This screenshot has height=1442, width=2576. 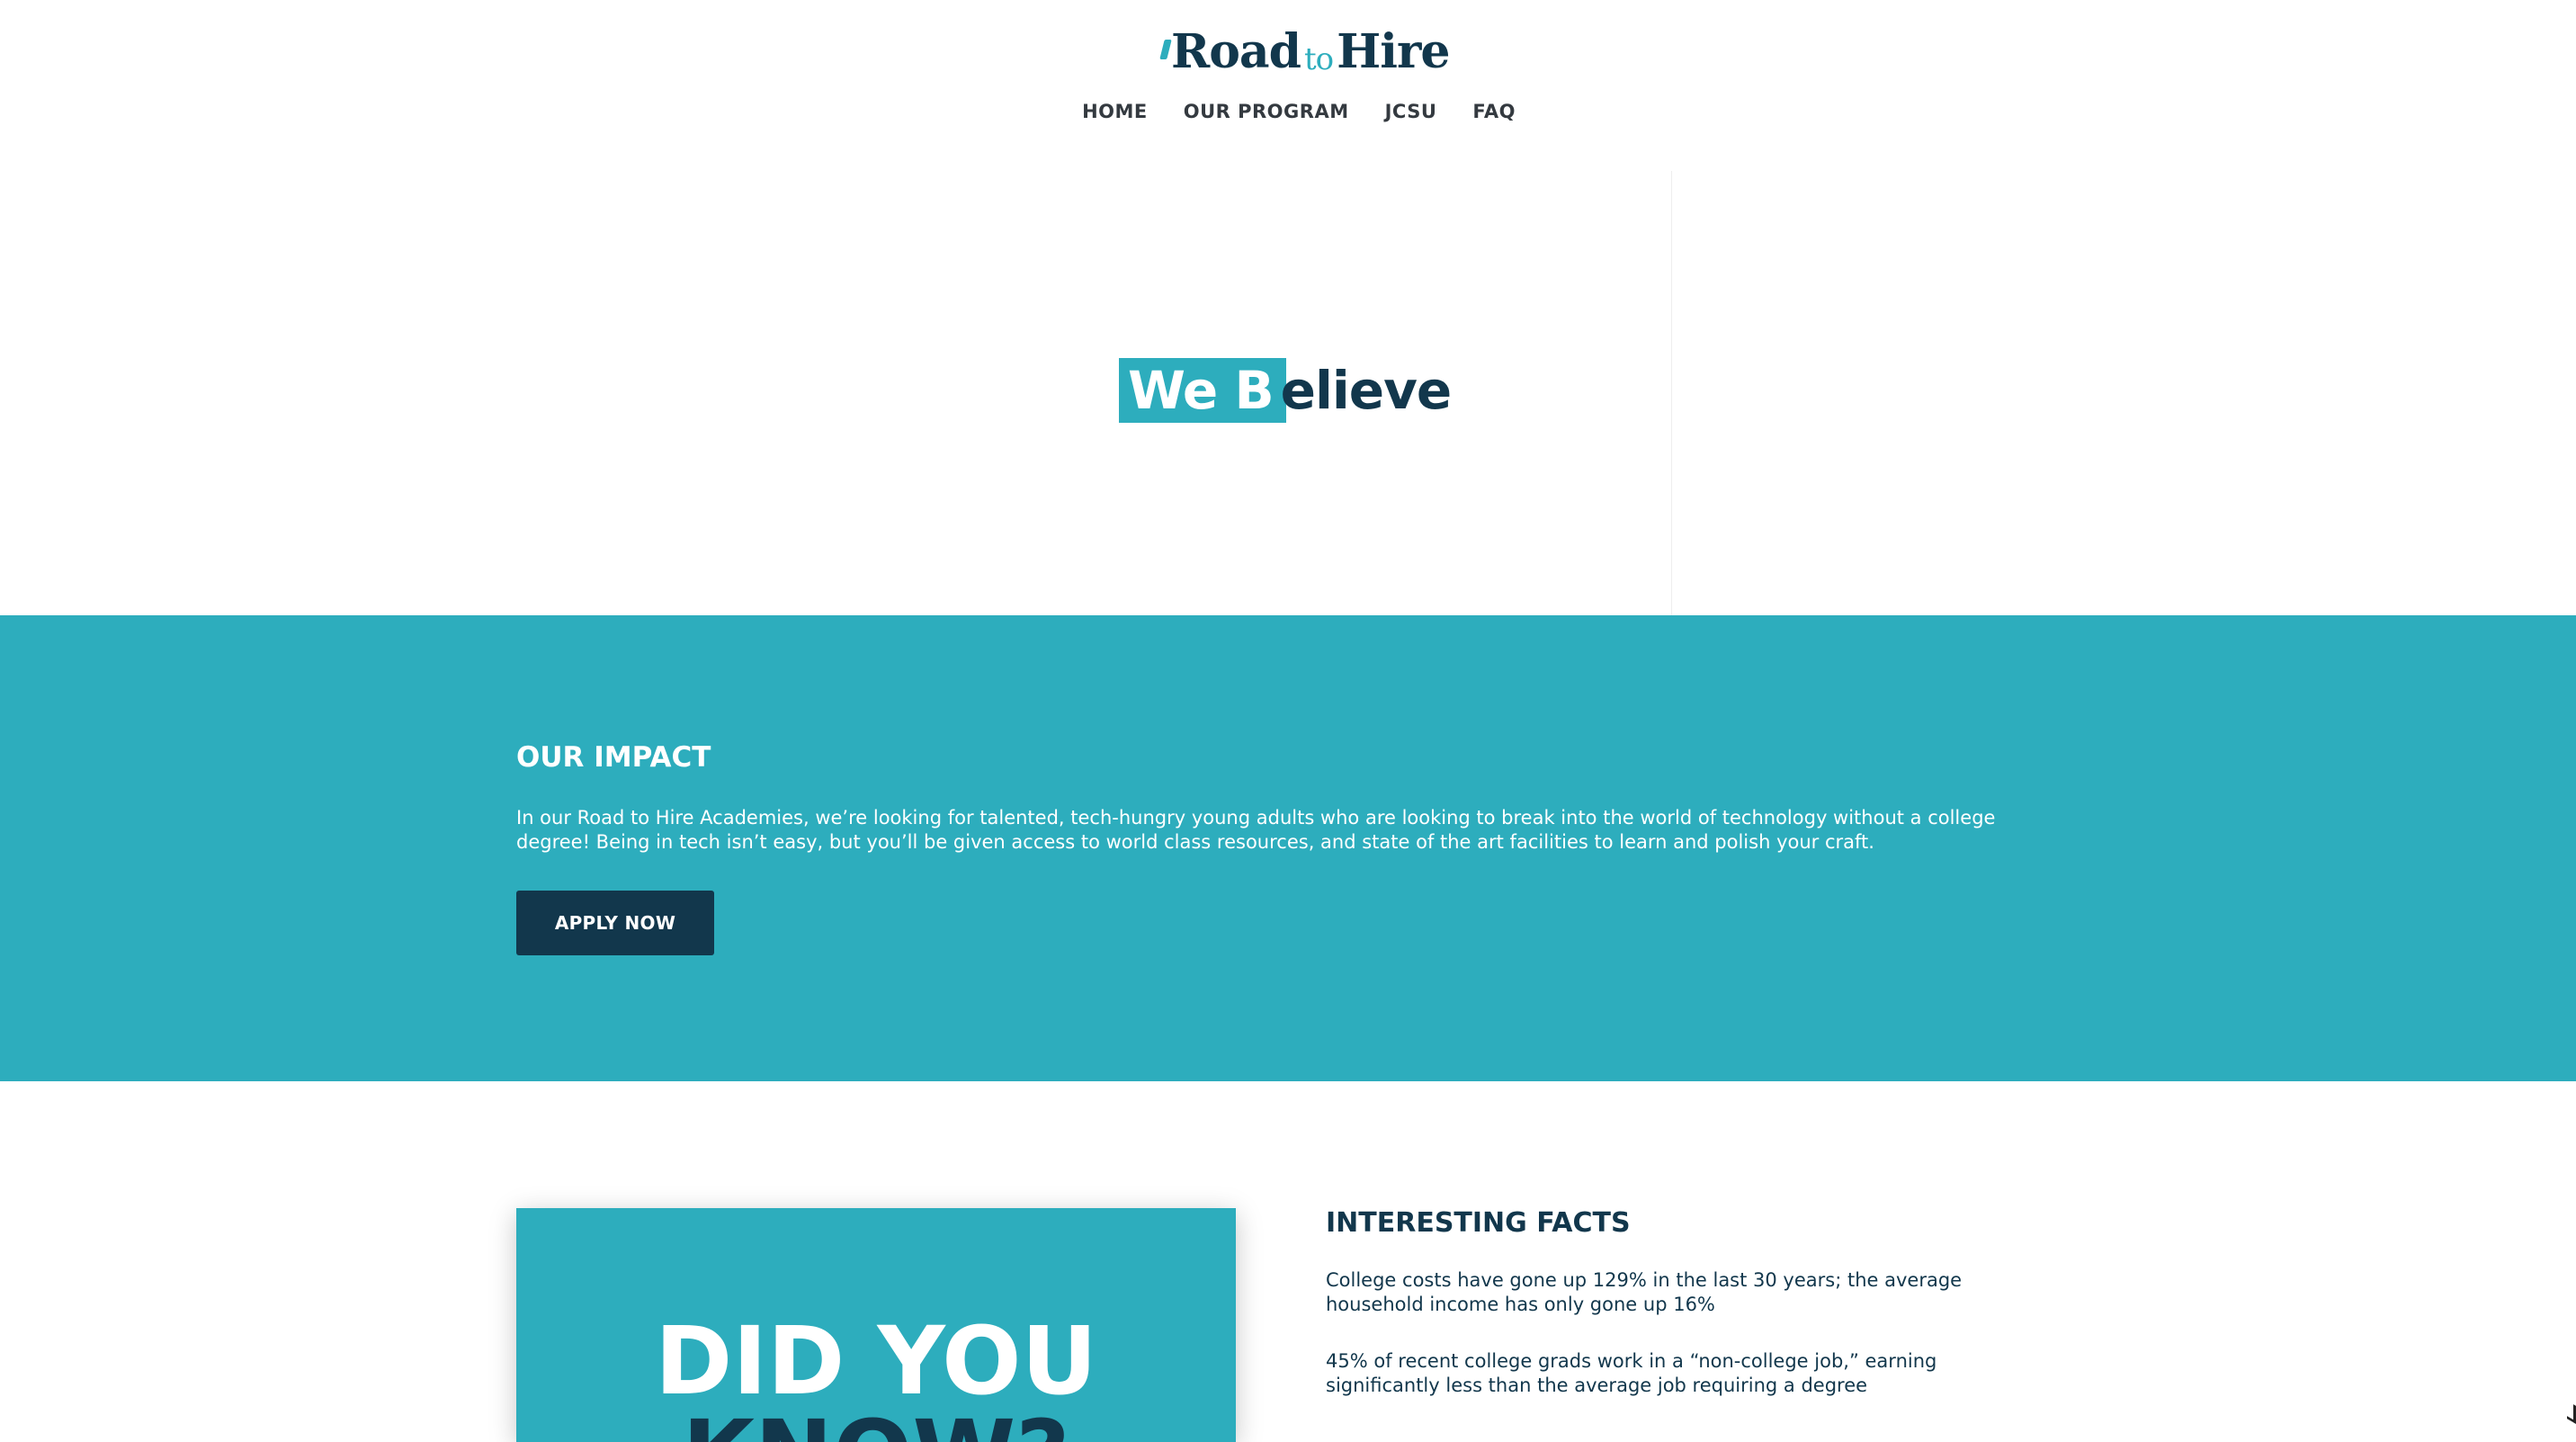 What do you see at coordinates (1411, 111) in the screenshot?
I see `nav-item-jcsu: JCSU` at bounding box center [1411, 111].